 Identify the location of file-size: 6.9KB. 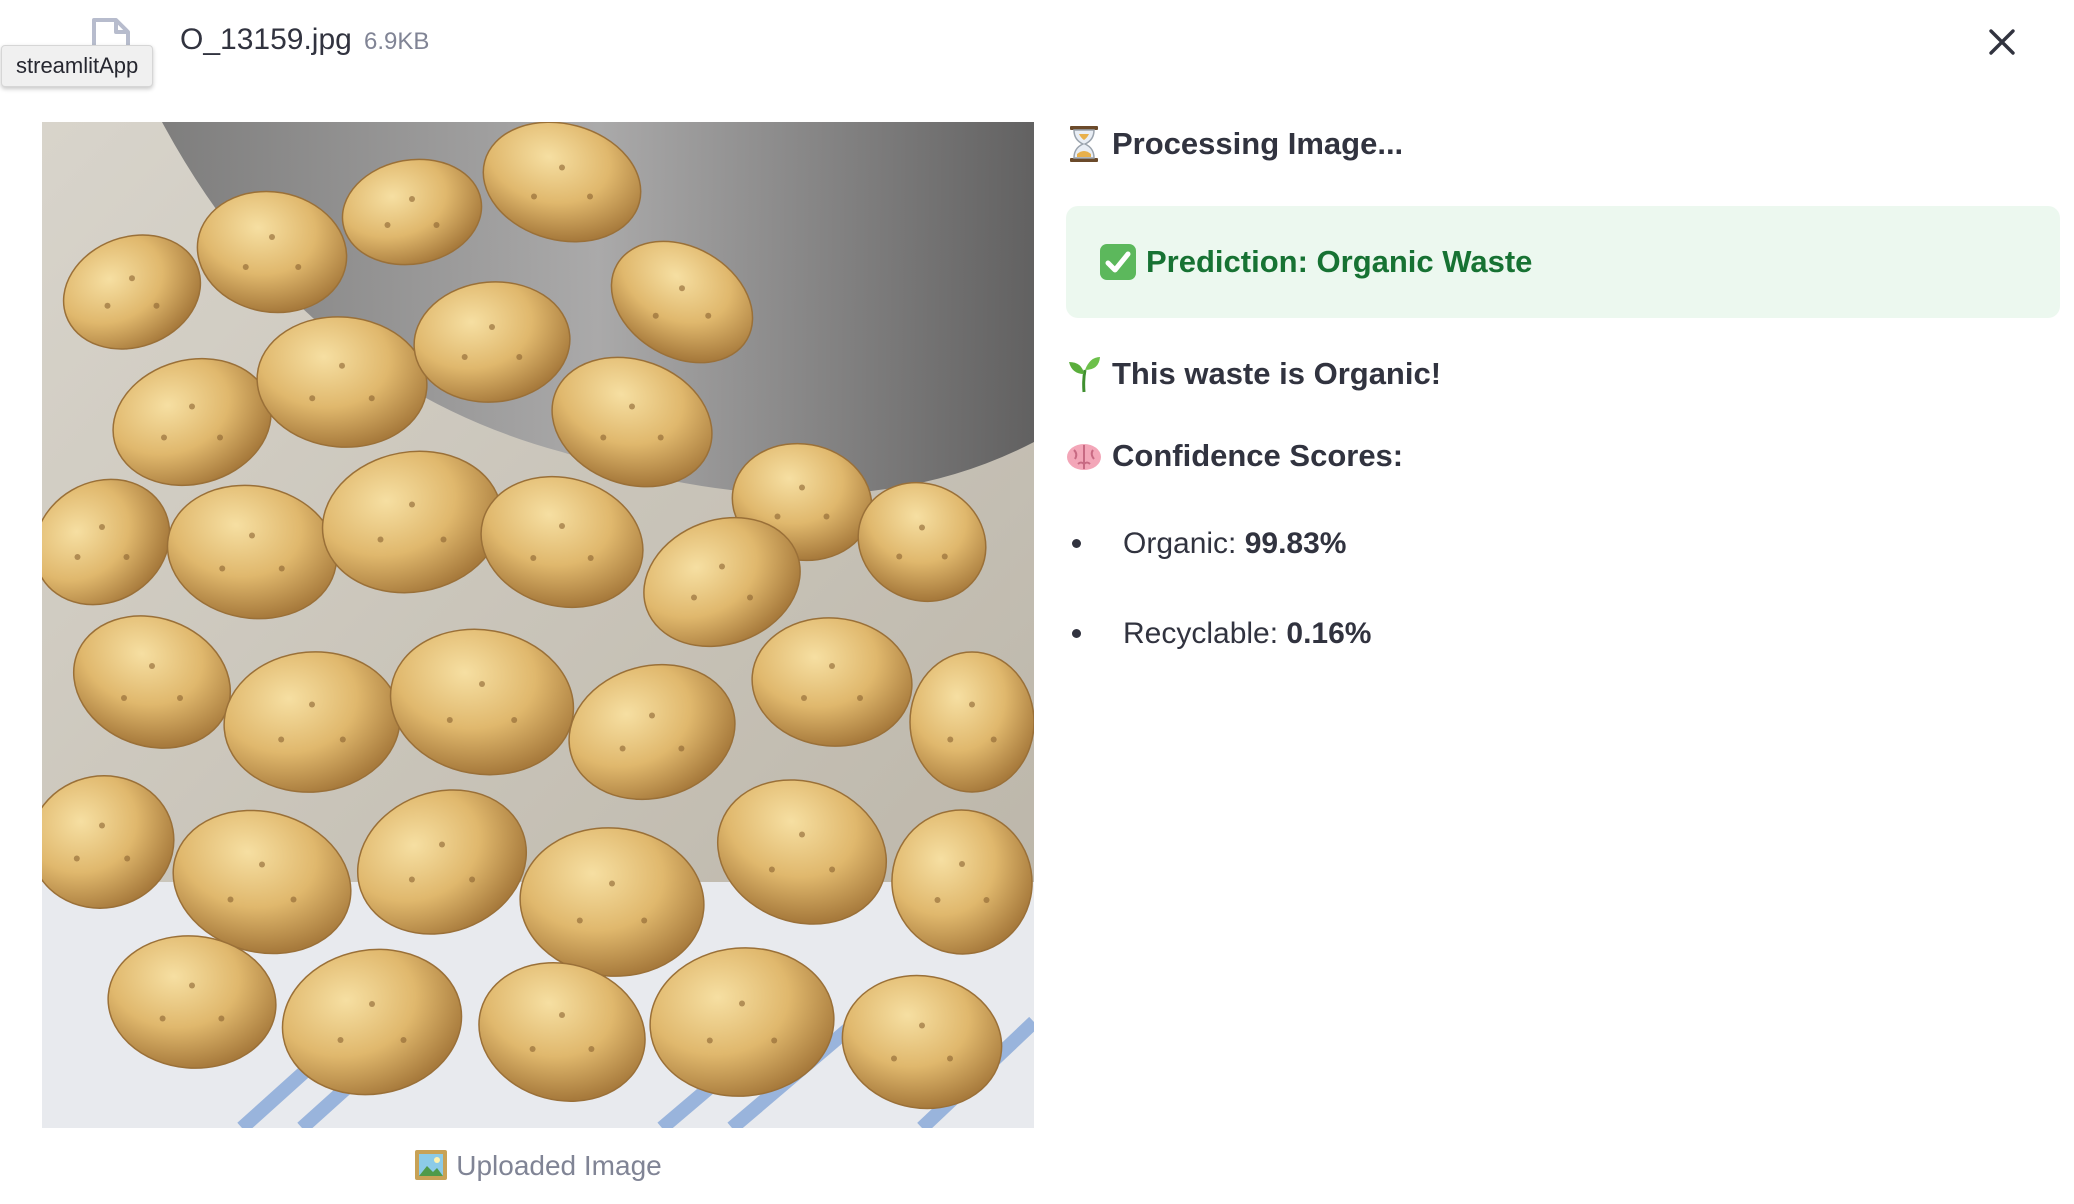
(397, 41).